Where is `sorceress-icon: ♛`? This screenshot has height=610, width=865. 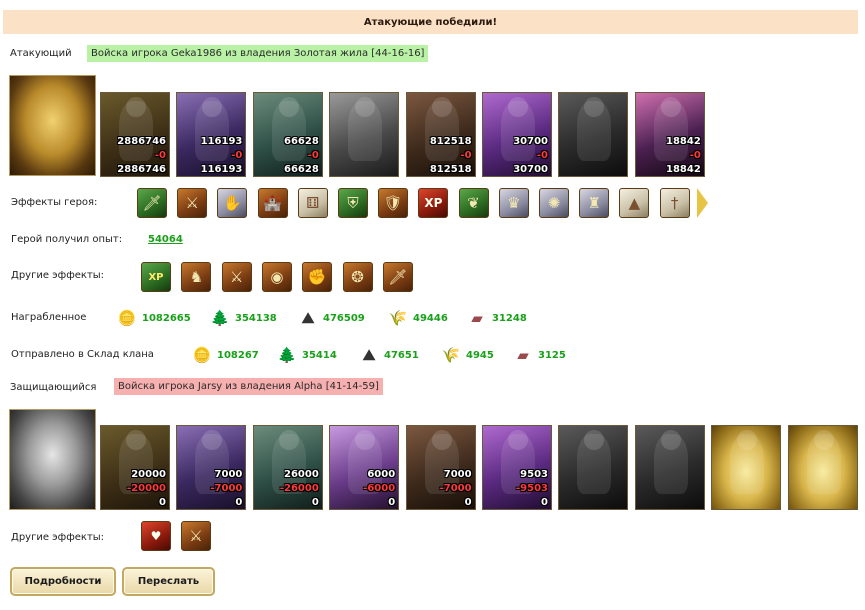
sorceress-icon: ♛ is located at coordinates (513, 203).